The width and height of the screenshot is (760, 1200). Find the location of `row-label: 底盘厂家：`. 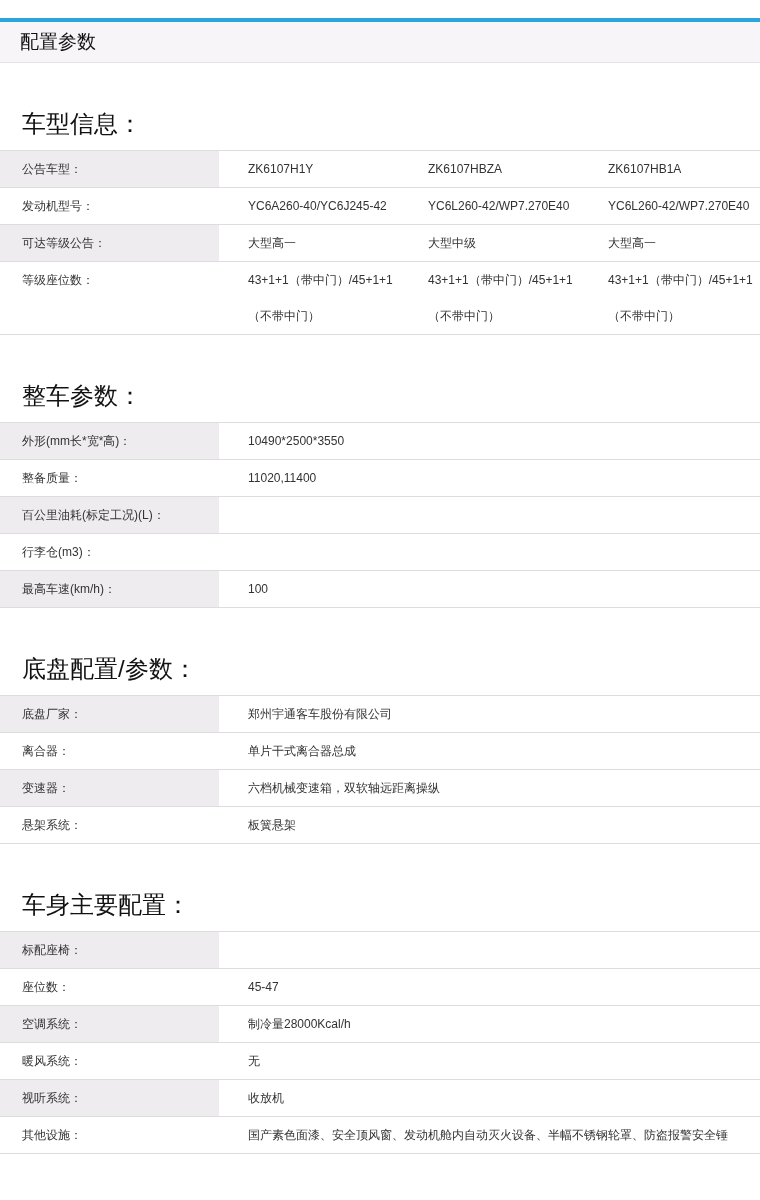

row-label: 底盘厂家： is located at coordinates (109, 714).